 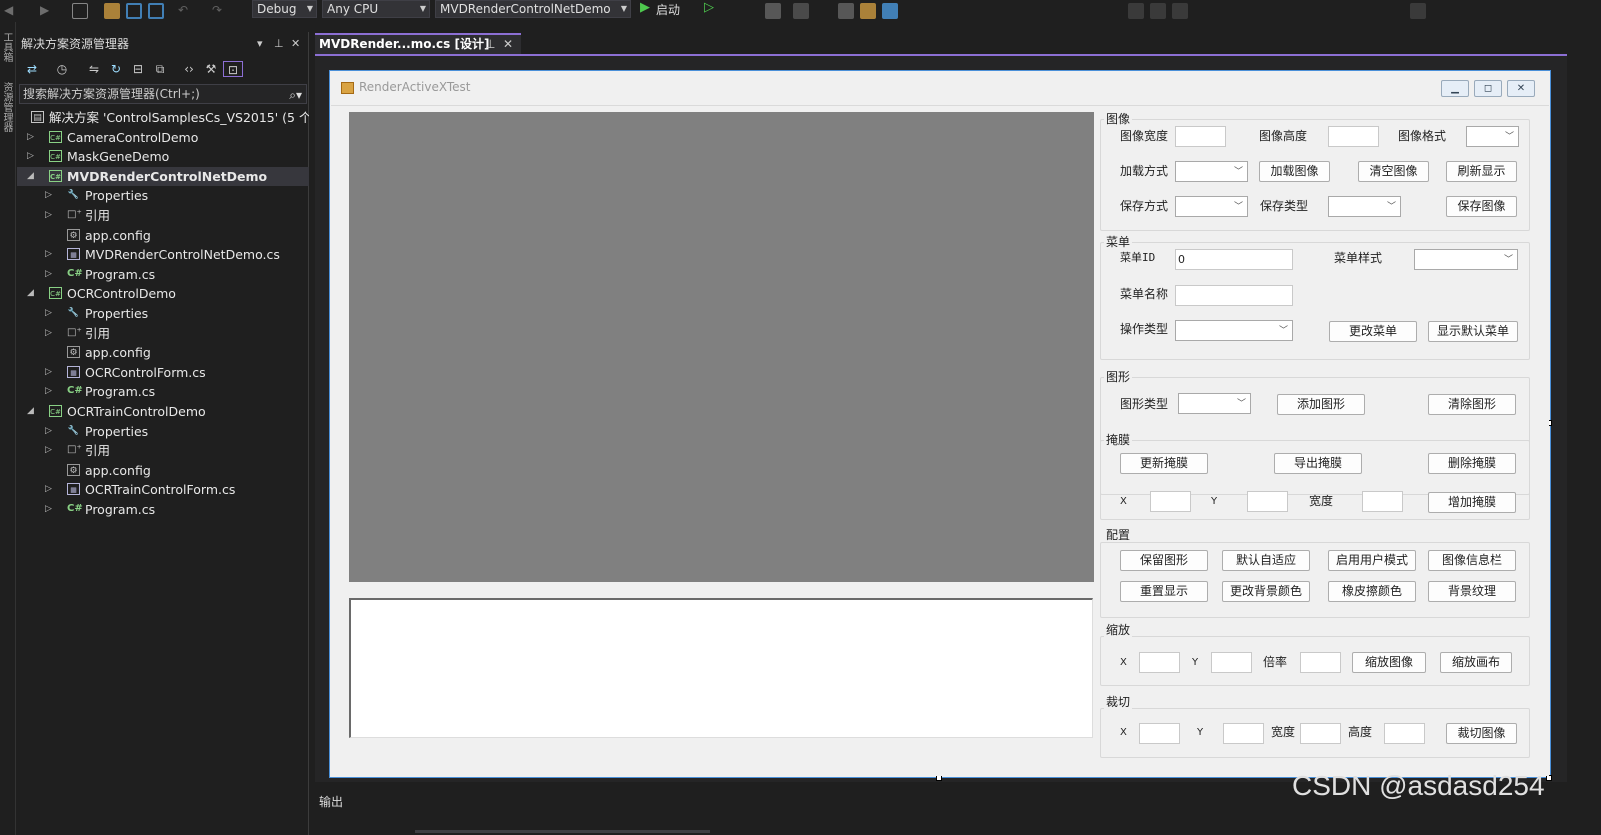 What do you see at coordinates (1389, 662) in the screenshot?
I see `zoom-image-button: 缩放图像` at bounding box center [1389, 662].